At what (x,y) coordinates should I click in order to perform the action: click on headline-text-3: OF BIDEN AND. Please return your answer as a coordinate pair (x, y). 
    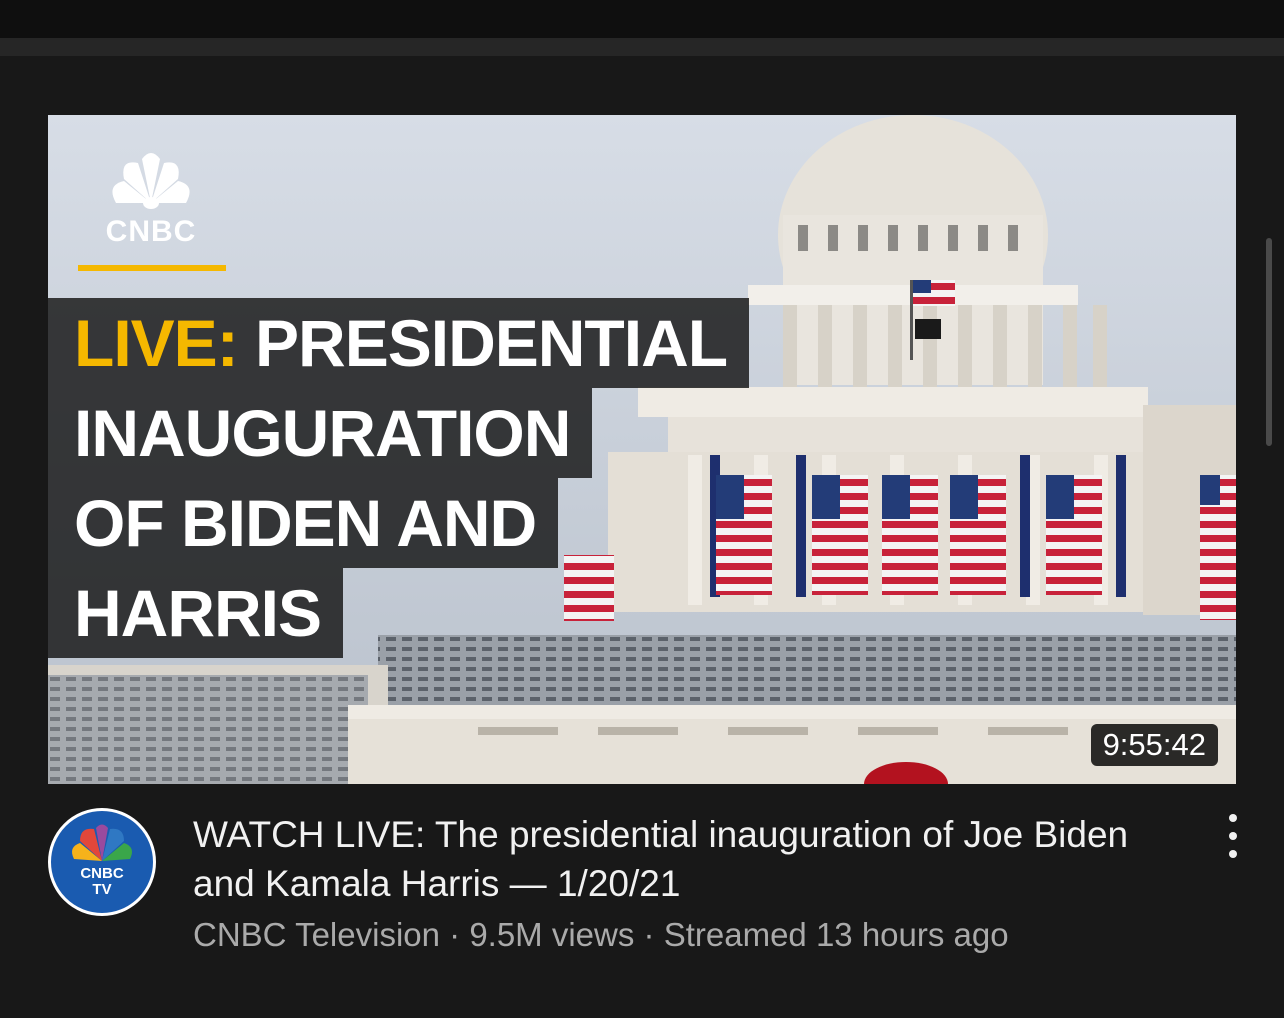
    Looking at the image, I should click on (305, 523).